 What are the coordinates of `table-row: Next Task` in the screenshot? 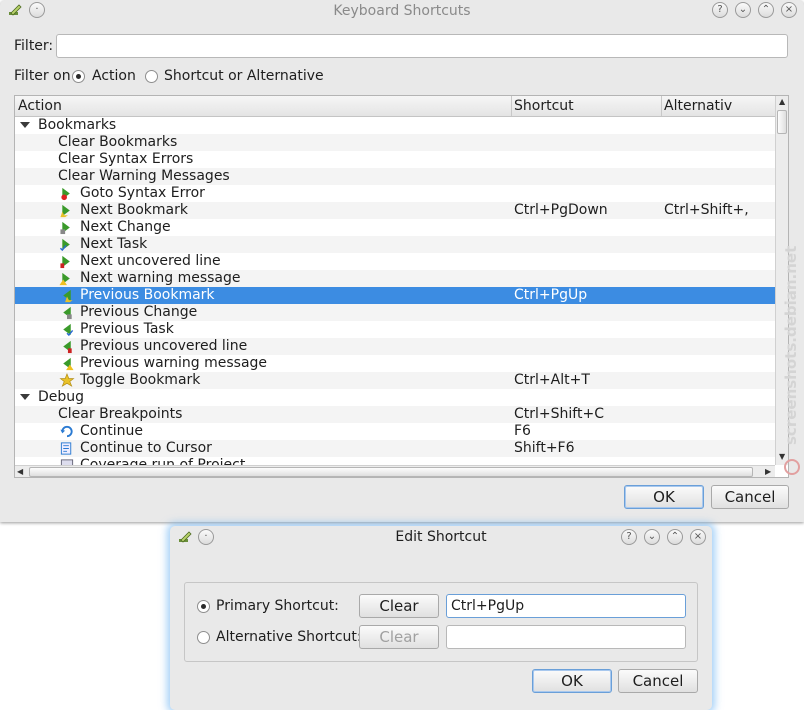 It's located at (395, 244).